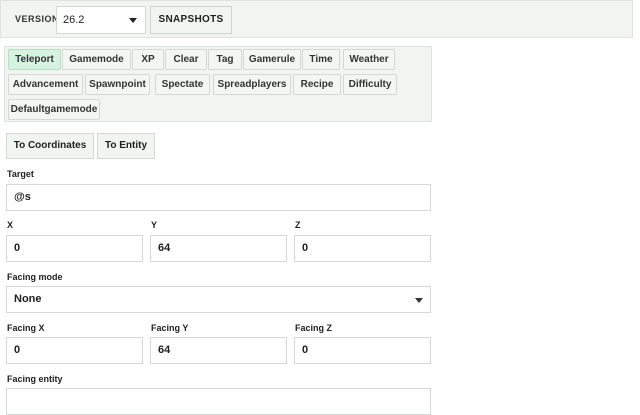  What do you see at coordinates (10, 225) in the screenshot?
I see `x-label: X` at bounding box center [10, 225].